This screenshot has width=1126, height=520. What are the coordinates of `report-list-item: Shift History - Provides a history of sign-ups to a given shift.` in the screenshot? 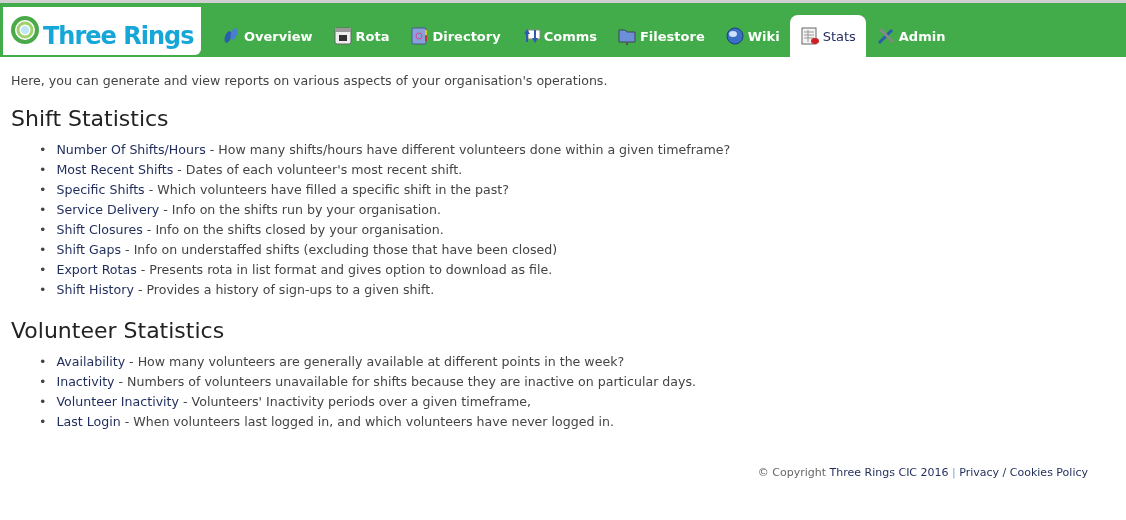 It's located at (245, 290).